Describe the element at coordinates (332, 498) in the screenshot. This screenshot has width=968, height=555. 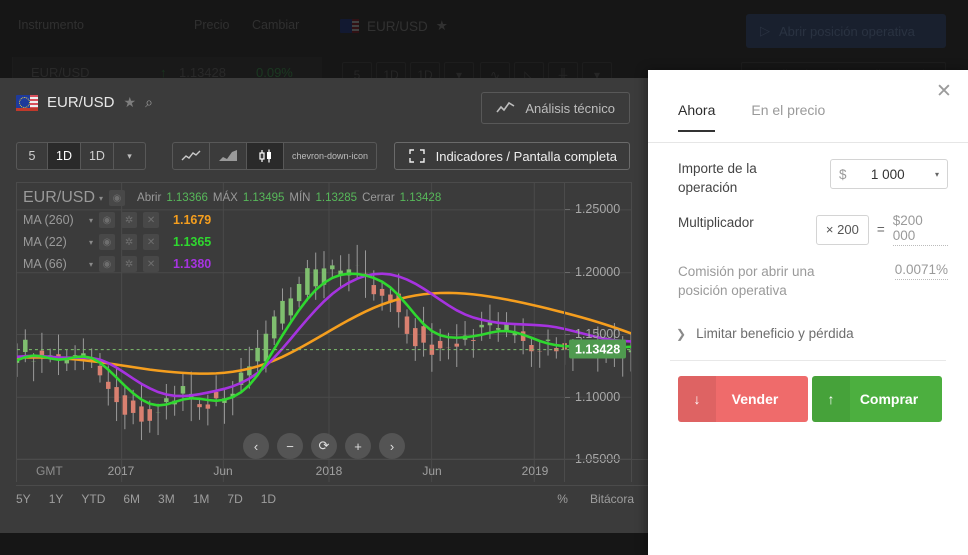
I see `range-selector-bar: 5Y 1Y YTD 6M 3M 1M 7D 1D % Bitácora` at that location.